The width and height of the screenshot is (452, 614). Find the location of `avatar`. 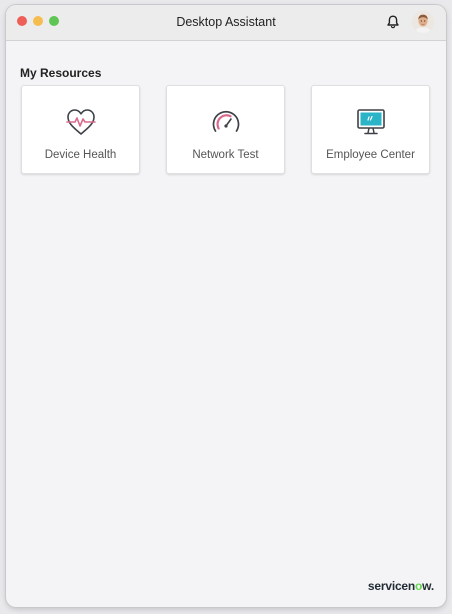

avatar is located at coordinates (423, 22).